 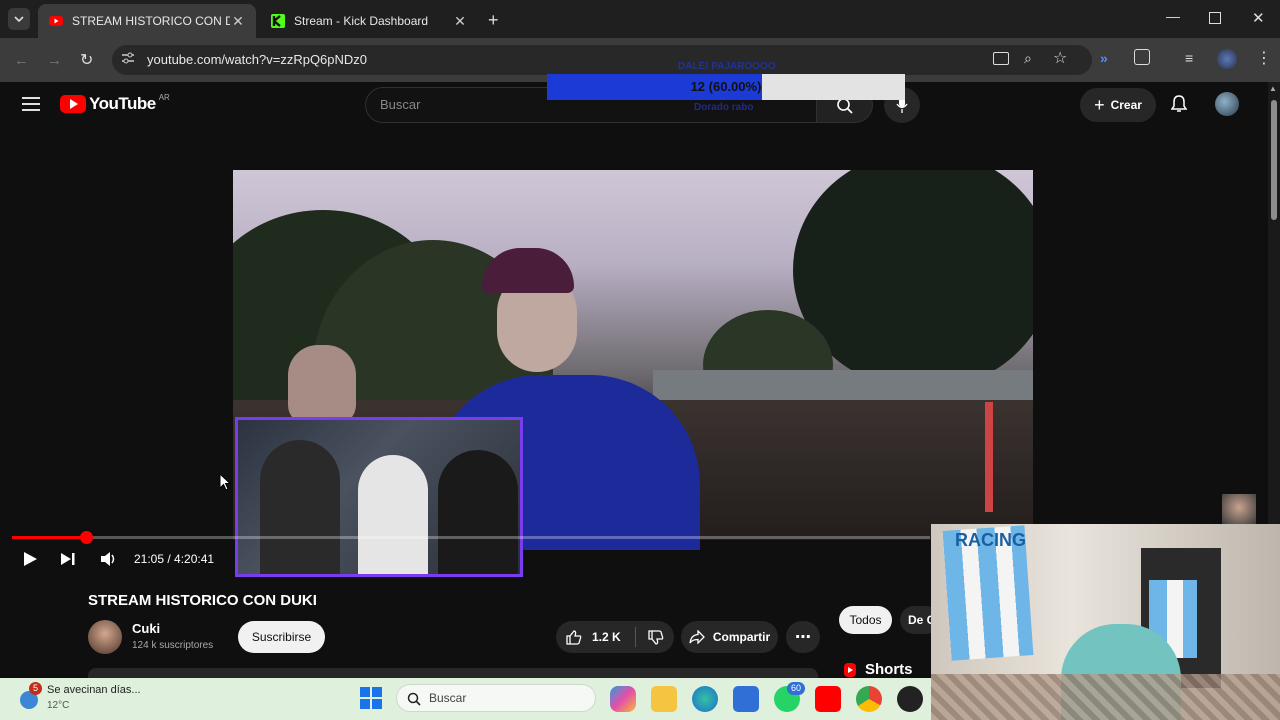 What do you see at coordinates (1264, 58) in the screenshot?
I see `menu-kebab-icon: ⋮` at bounding box center [1264, 58].